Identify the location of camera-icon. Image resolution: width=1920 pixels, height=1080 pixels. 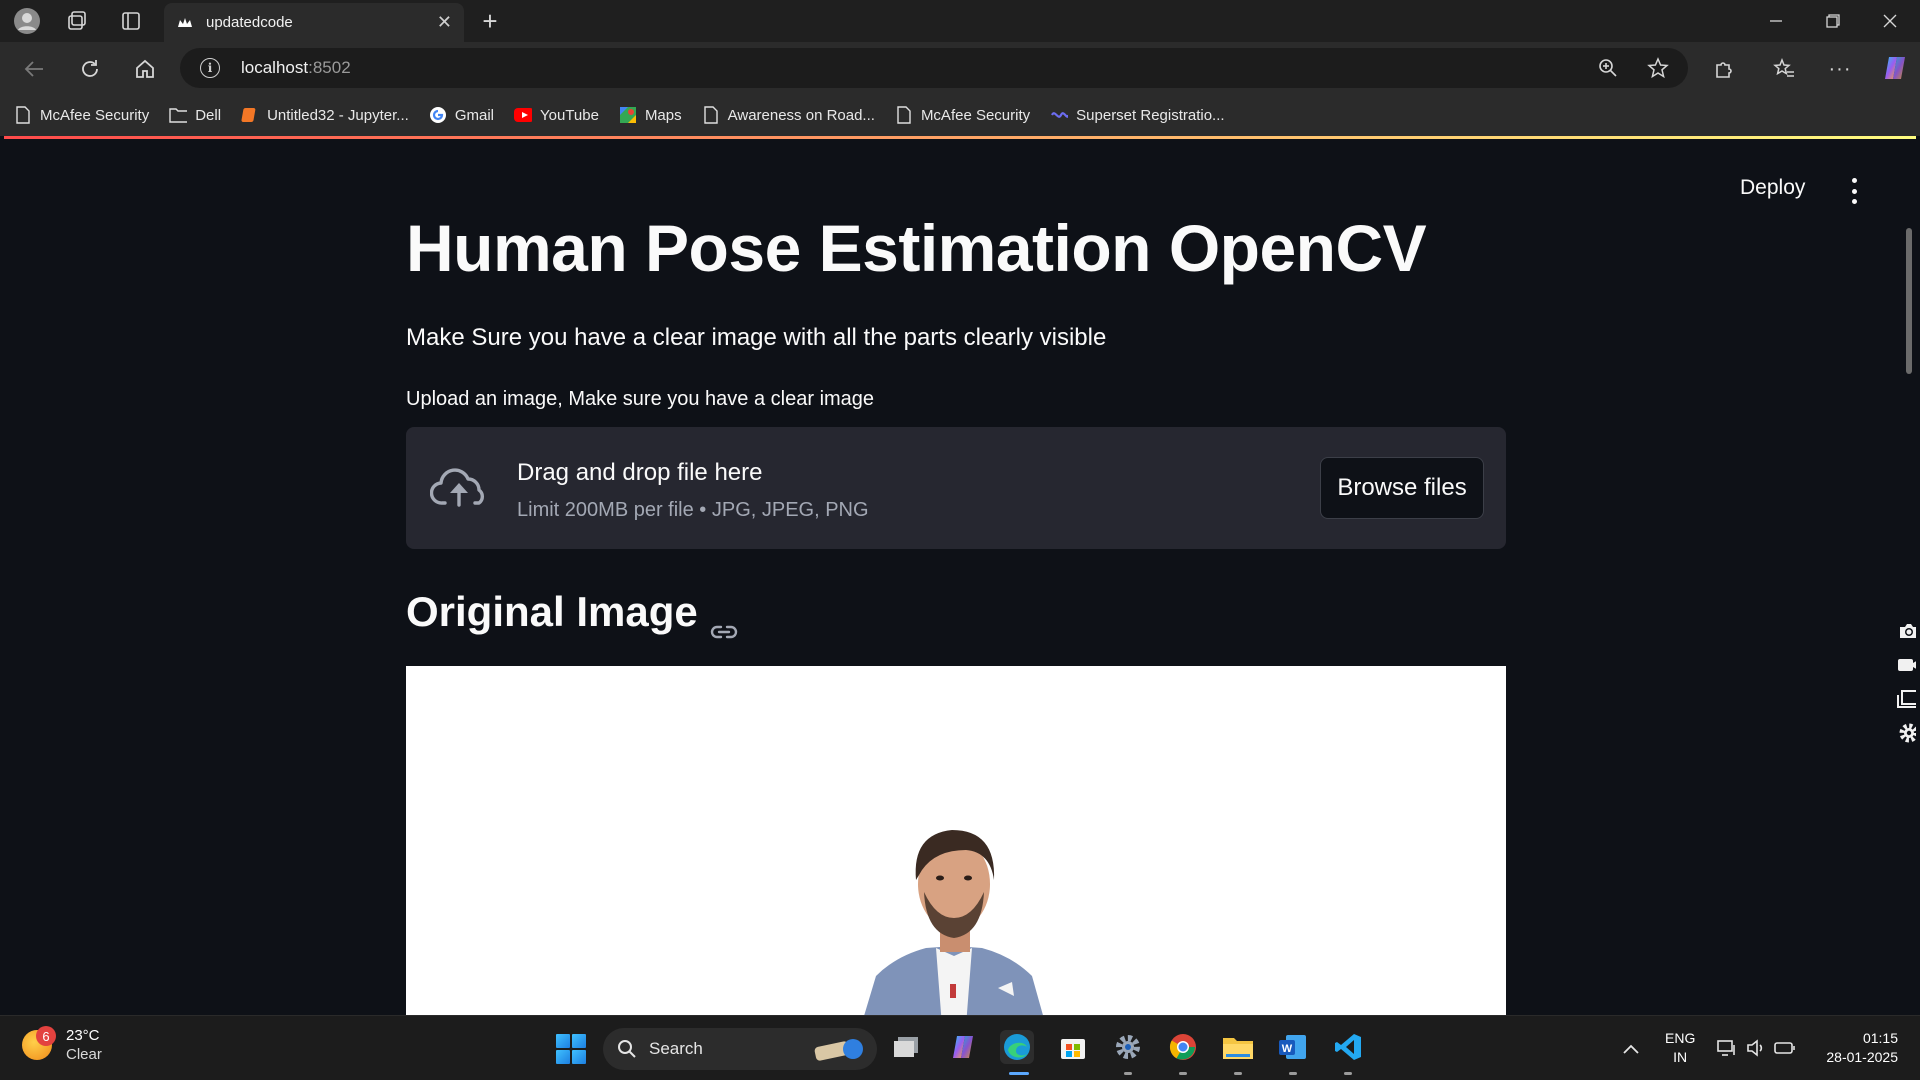
(1905, 631).